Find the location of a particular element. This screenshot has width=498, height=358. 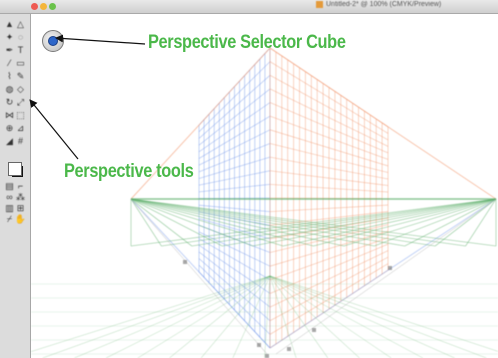

lasso-icon: ◌ is located at coordinates (20, 37).